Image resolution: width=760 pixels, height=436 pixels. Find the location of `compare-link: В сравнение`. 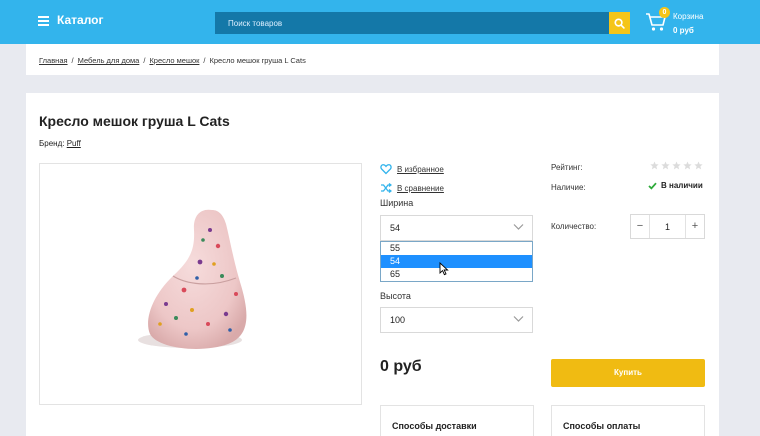

compare-link: В сравнение is located at coordinates (412, 188).